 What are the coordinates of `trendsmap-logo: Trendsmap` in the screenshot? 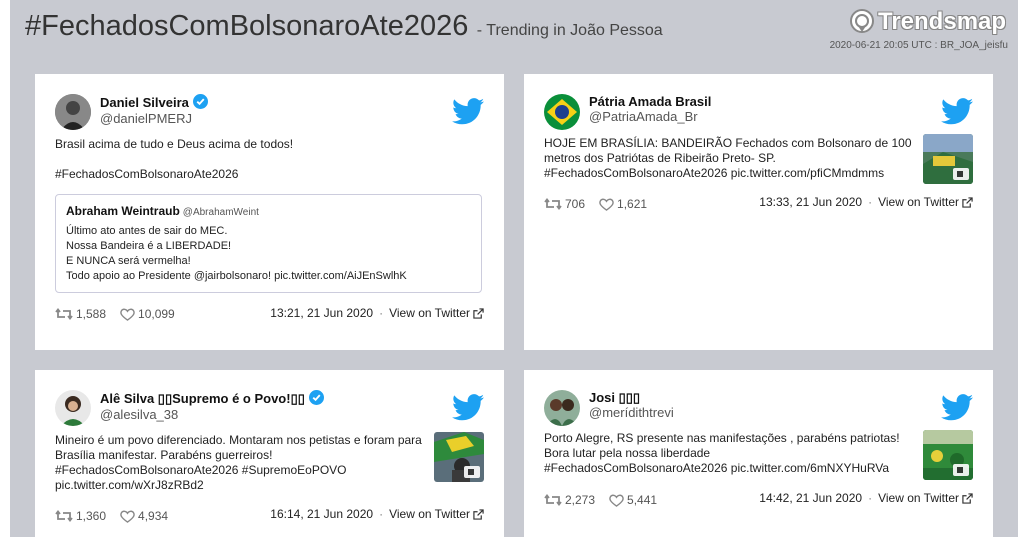 It's located at (927, 22).